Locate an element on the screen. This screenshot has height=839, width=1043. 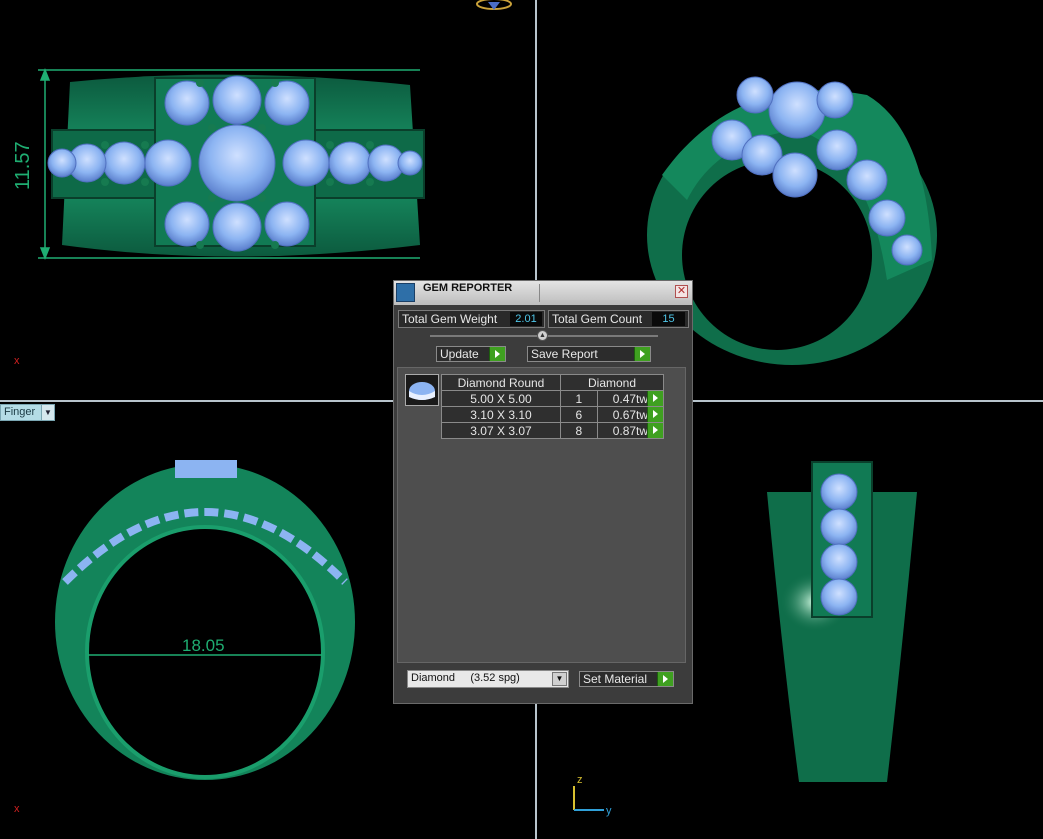
save-report-button: Save Report is located at coordinates (589, 354).